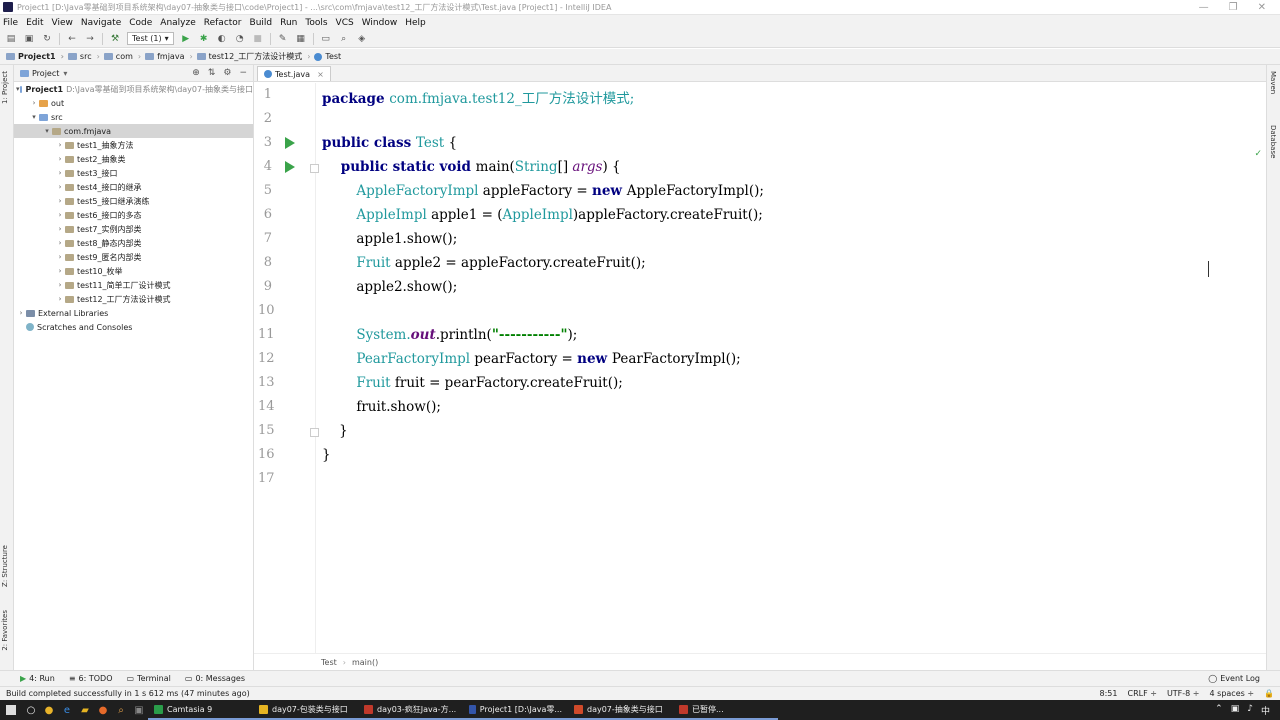 The image size is (1280, 720). Describe the element at coordinates (5, 630) in the screenshot. I see `favorites-tool-tab: 2: Favorites` at that location.